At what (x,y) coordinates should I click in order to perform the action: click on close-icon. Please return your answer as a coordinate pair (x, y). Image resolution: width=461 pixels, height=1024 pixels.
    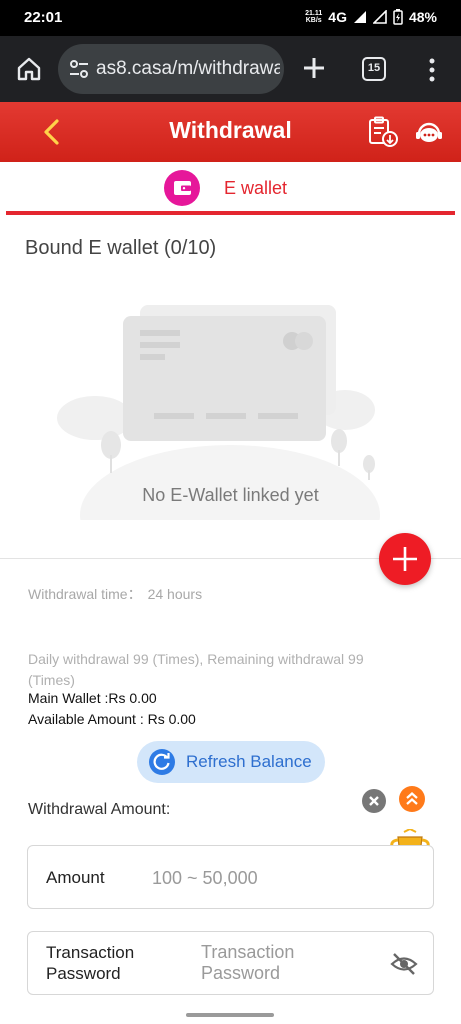
    Looking at the image, I should click on (374, 801).